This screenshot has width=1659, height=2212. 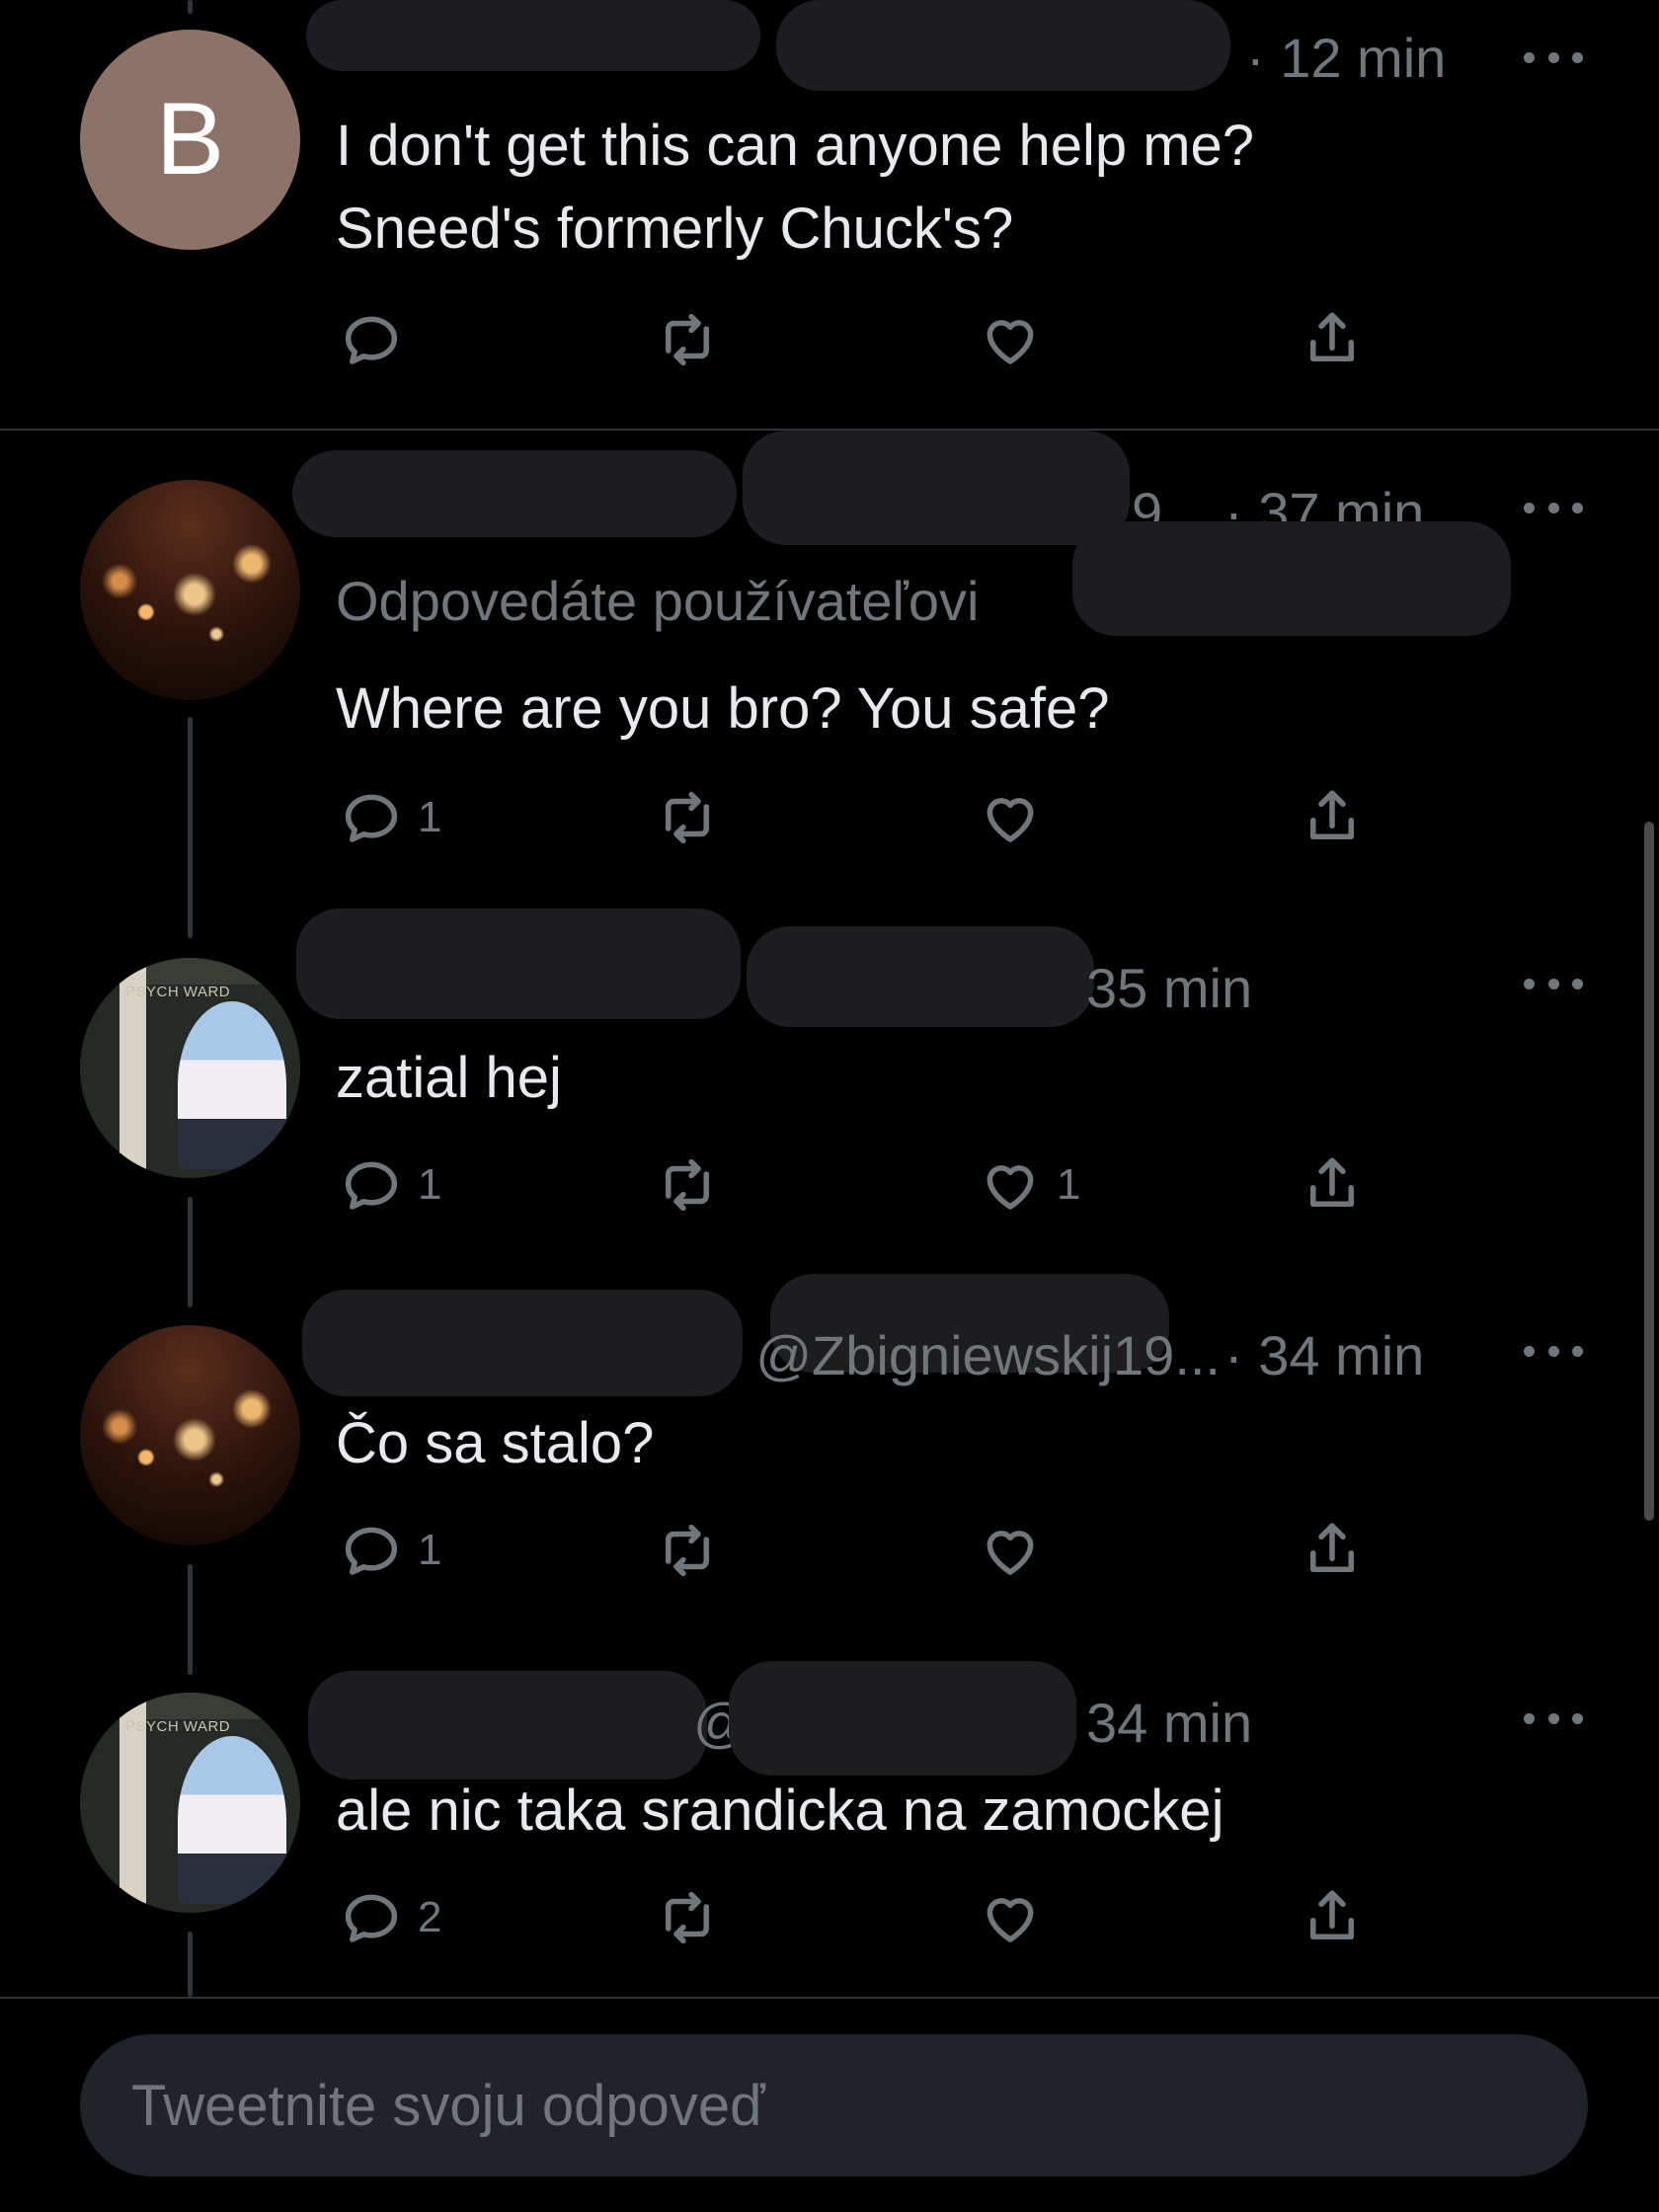 What do you see at coordinates (430, 1917) in the screenshot?
I see `reply-count: 2` at bounding box center [430, 1917].